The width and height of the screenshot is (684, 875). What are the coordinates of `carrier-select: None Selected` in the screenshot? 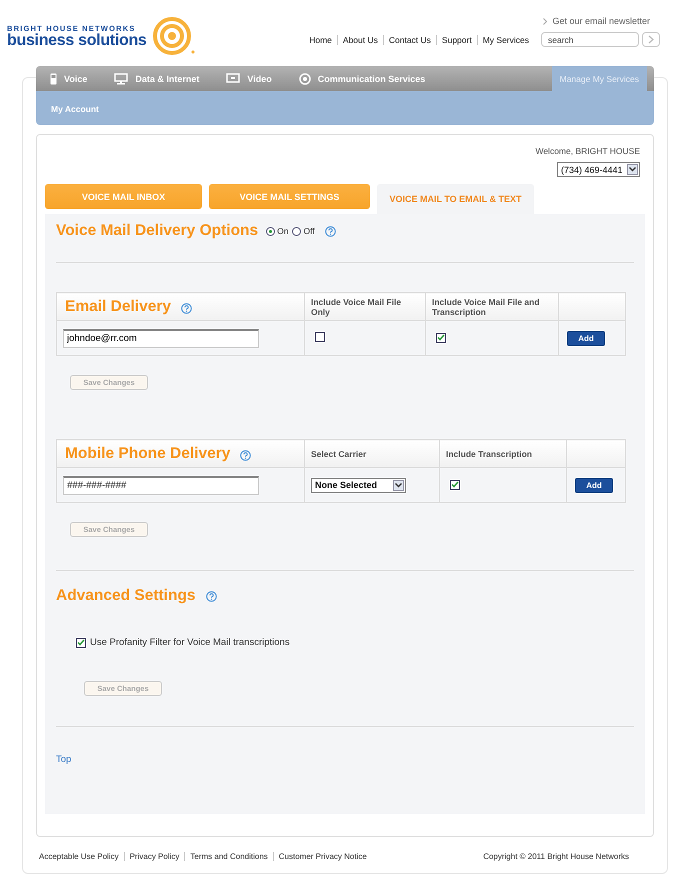 It's located at (358, 485).